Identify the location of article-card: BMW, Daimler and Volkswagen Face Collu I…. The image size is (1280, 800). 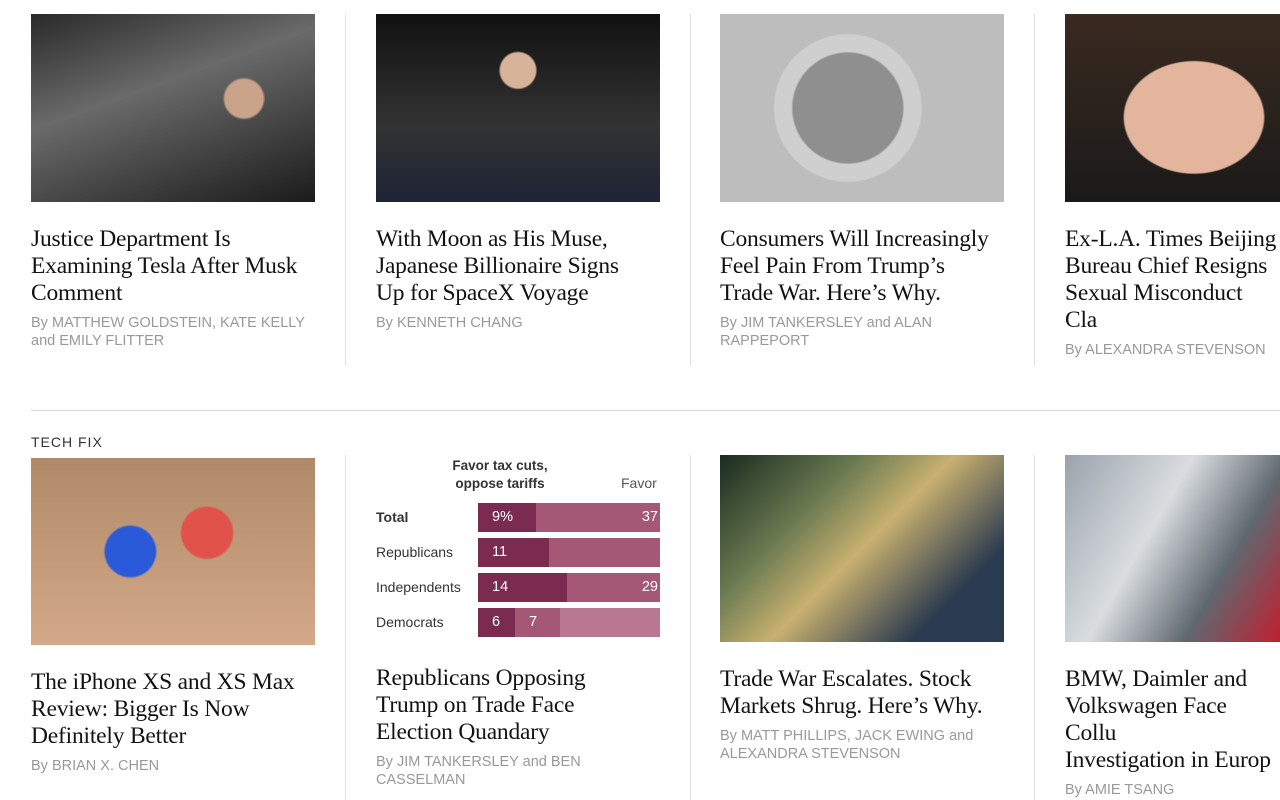
(1172, 627).